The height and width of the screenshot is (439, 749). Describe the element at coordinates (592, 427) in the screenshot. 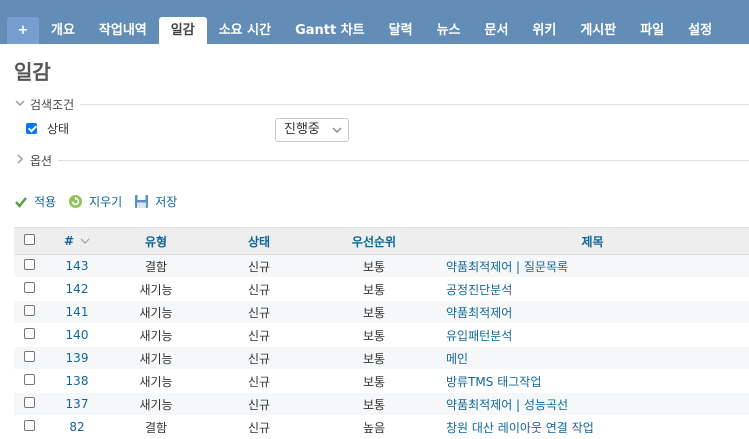

I see `row-subject: 창원 대산 레이아웃 연결 작업` at that location.